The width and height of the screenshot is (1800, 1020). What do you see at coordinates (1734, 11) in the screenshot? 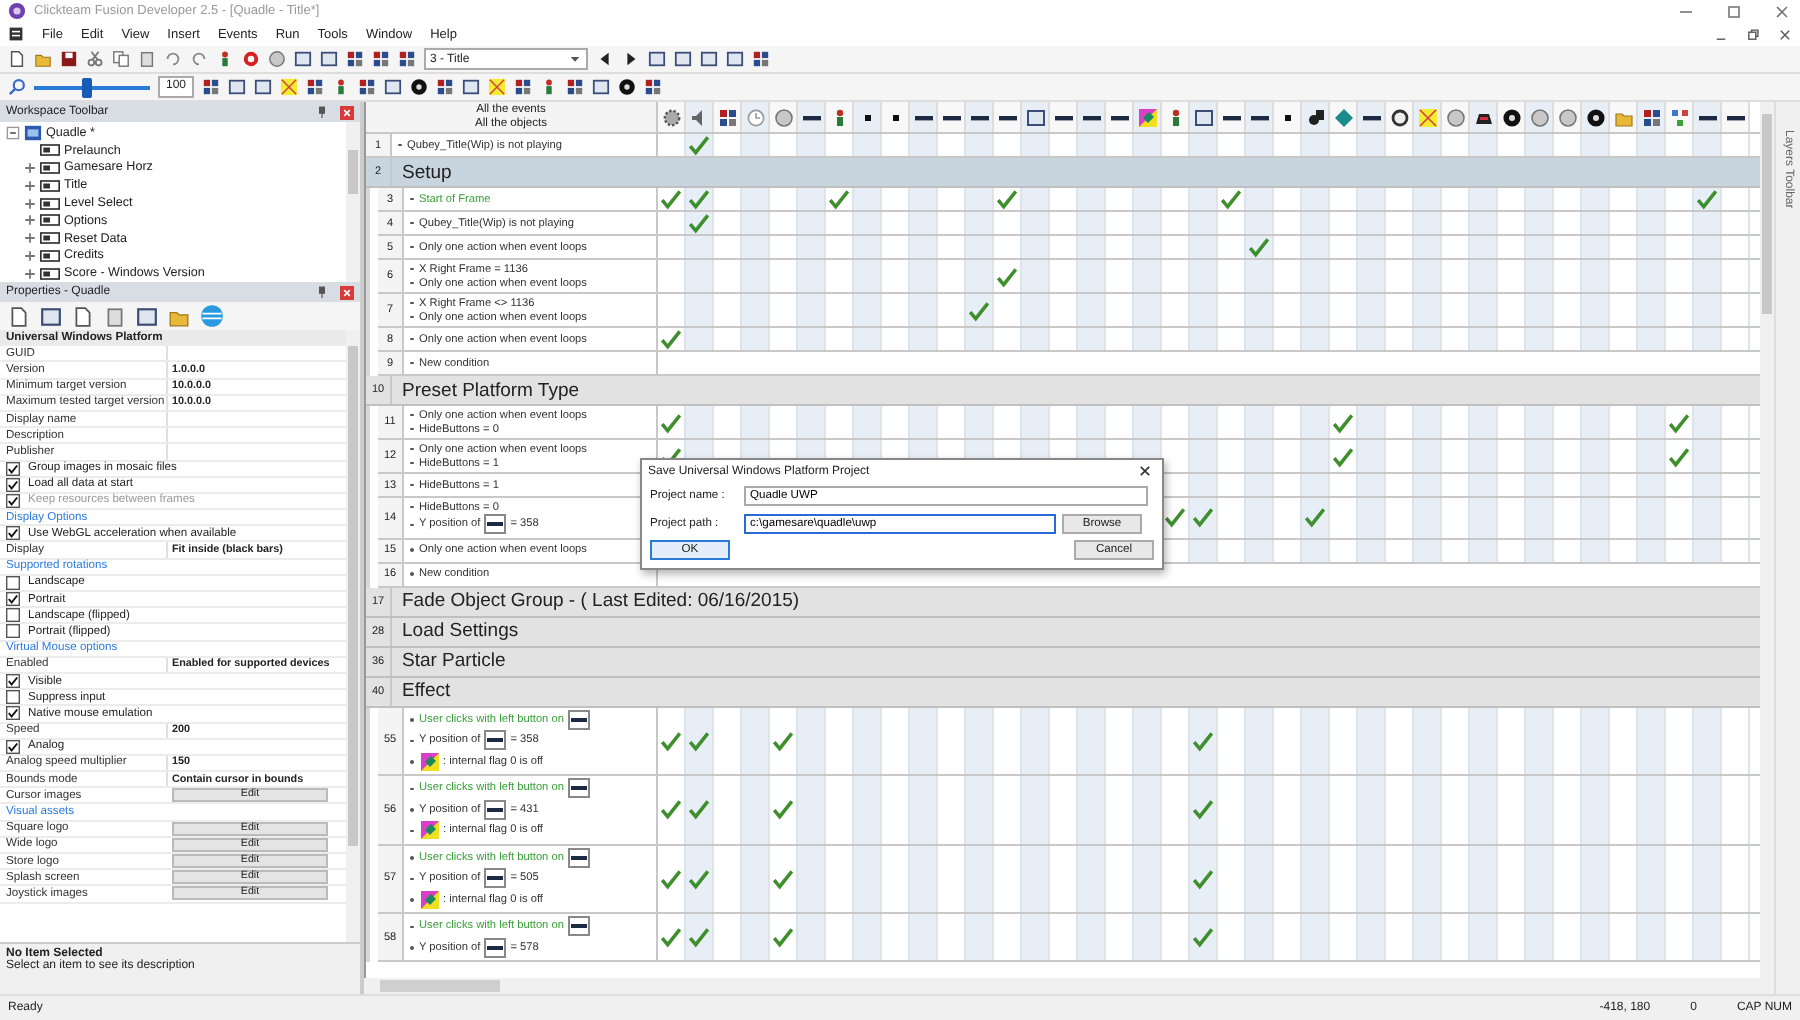
I see `maximize-icon` at bounding box center [1734, 11].